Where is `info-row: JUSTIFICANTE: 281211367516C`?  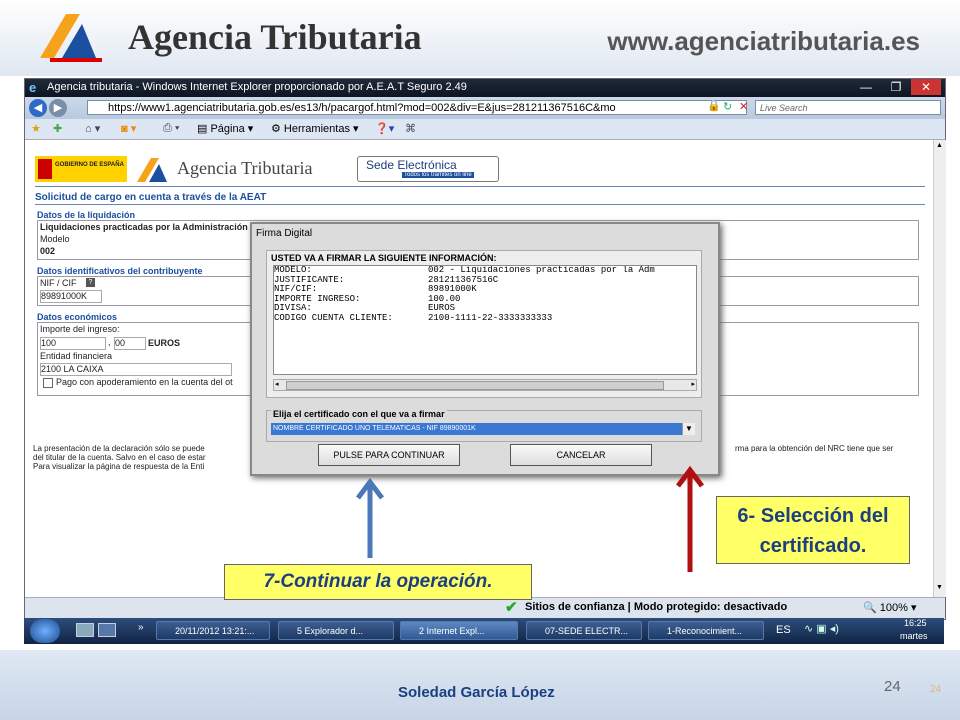 info-row: JUSTIFICANTE: 281211367516C is located at coordinates (386, 279).